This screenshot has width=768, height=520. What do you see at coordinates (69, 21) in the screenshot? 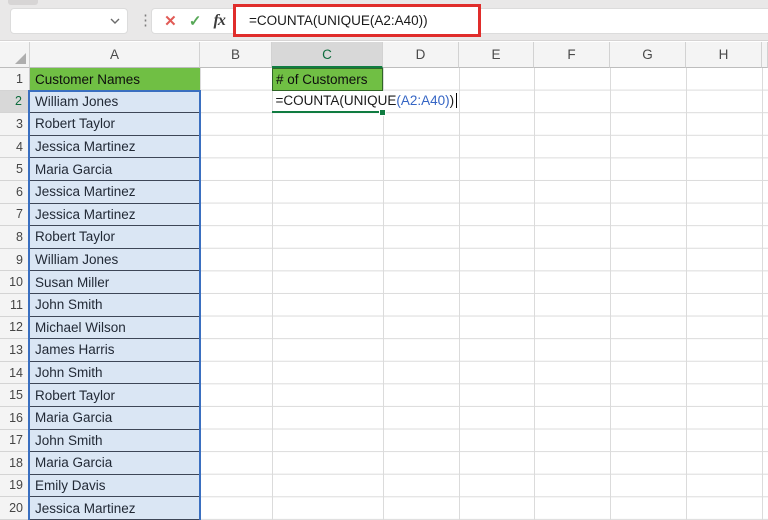
I see `name-box` at bounding box center [69, 21].